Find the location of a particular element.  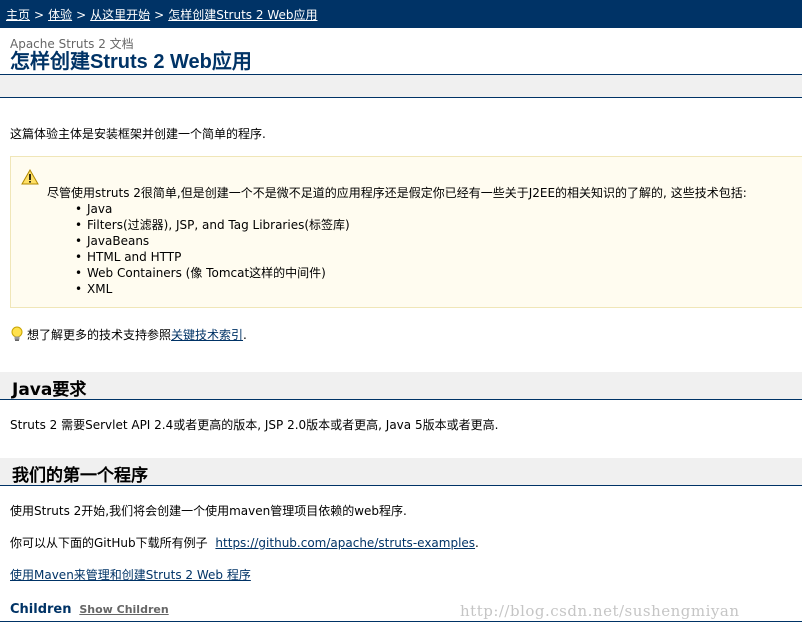

list-item: Java is located at coordinates (212, 209).